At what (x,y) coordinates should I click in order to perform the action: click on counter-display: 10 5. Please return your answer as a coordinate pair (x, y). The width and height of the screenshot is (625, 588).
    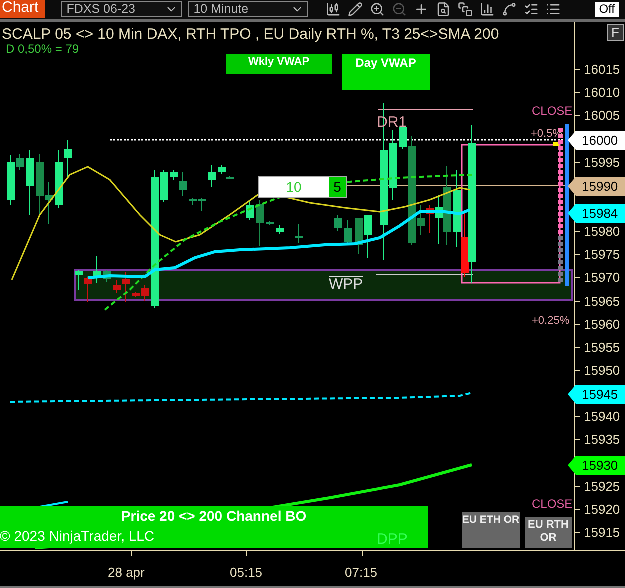
    Looking at the image, I should click on (302, 187).